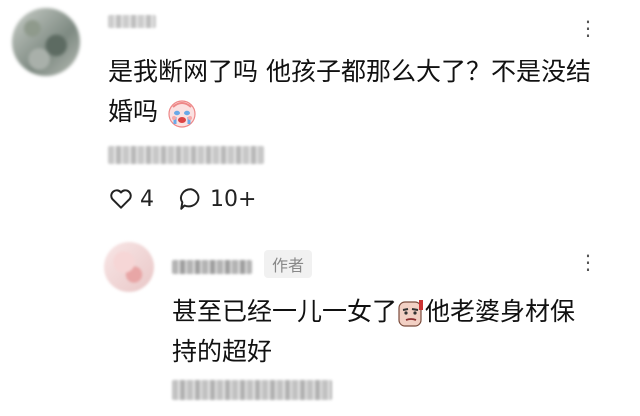 The height and width of the screenshot is (416, 640). I want to click on heart-outline-icon, so click(121, 199).